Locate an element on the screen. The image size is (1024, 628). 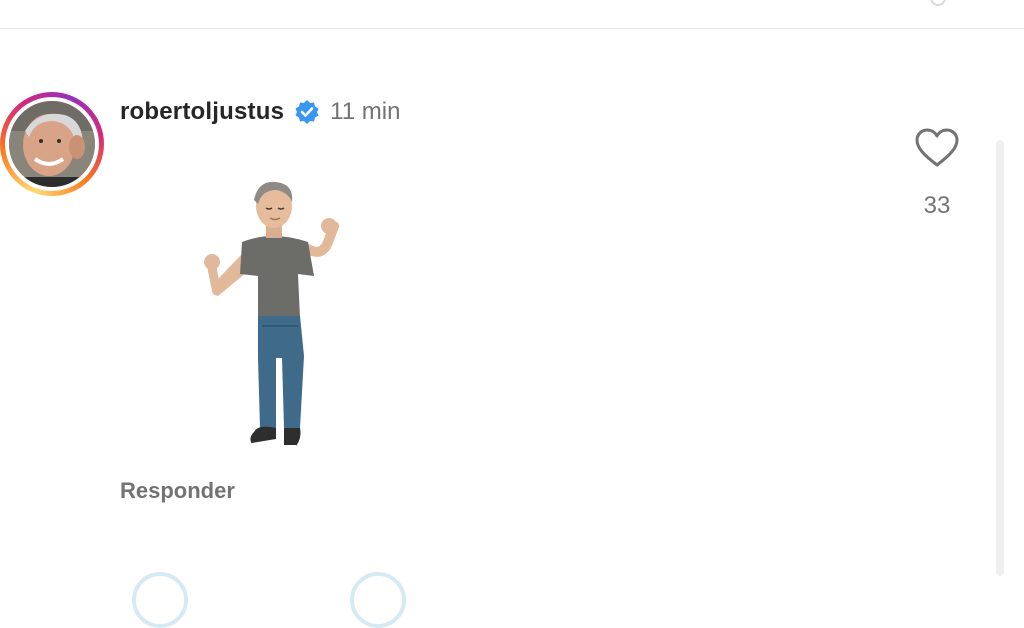
avatar-border is located at coordinates (52, 144).